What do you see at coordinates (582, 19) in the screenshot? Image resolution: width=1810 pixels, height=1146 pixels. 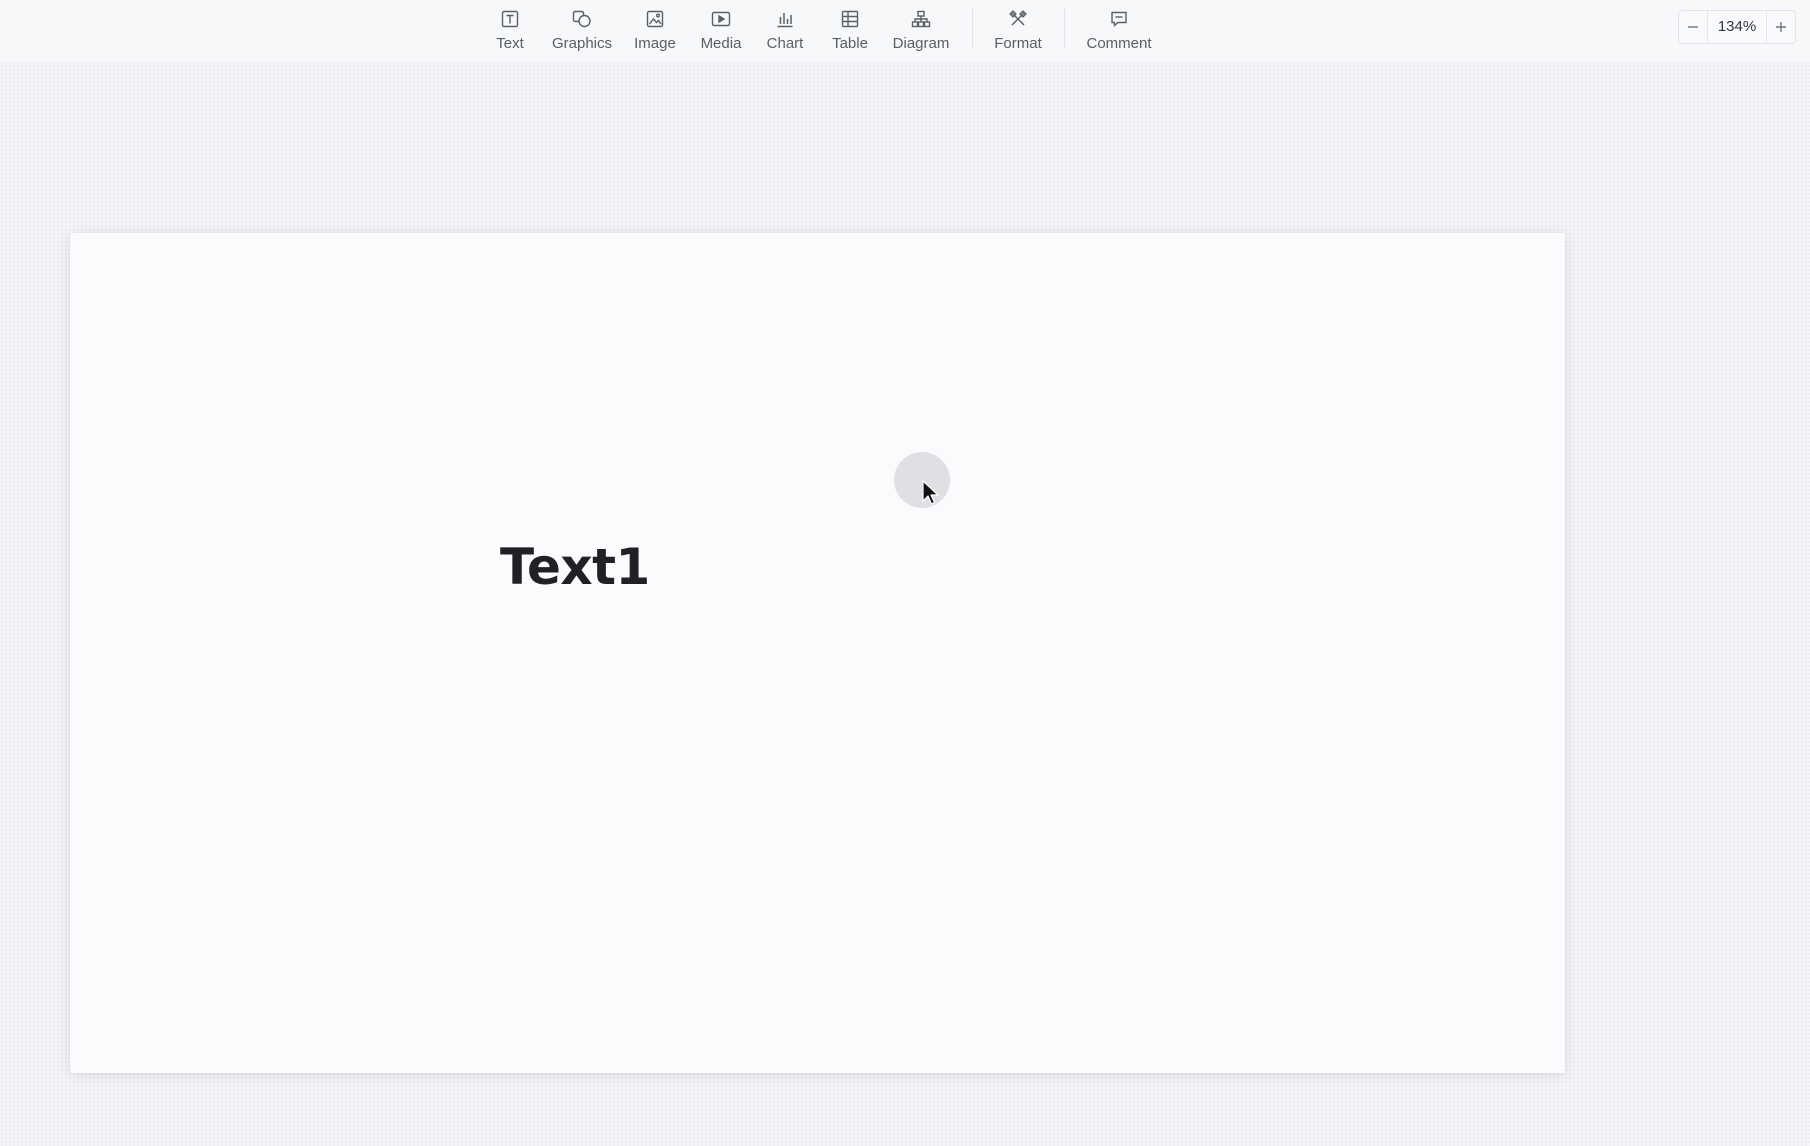 I see `shapes-icon` at bounding box center [582, 19].